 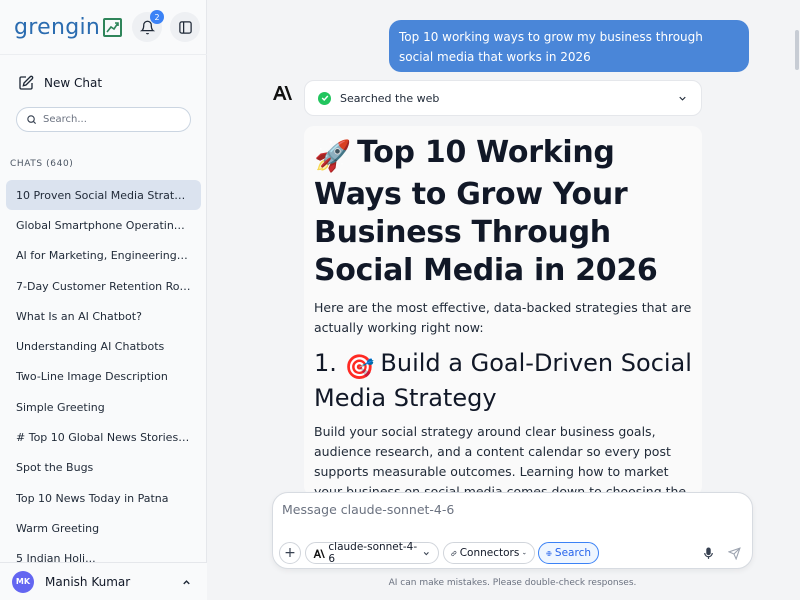 What do you see at coordinates (390, 98) in the screenshot?
I see `searched-web-label: Searched the web` at bounding box center [390, 98].